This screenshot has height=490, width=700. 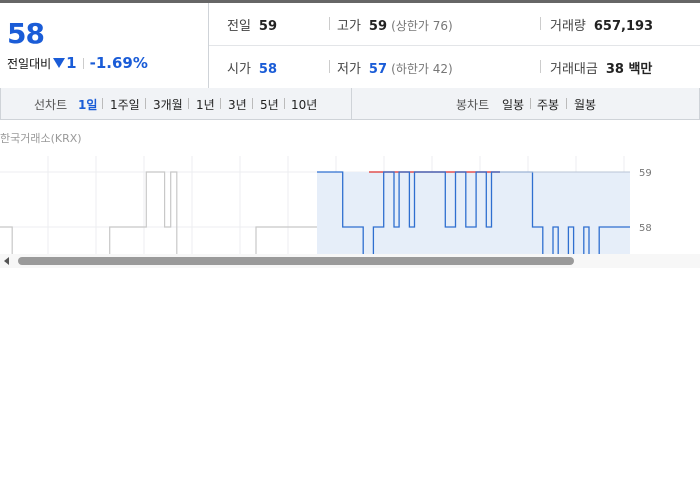 I want to click on y-tick-label: 58, so click(x=645, y=228).